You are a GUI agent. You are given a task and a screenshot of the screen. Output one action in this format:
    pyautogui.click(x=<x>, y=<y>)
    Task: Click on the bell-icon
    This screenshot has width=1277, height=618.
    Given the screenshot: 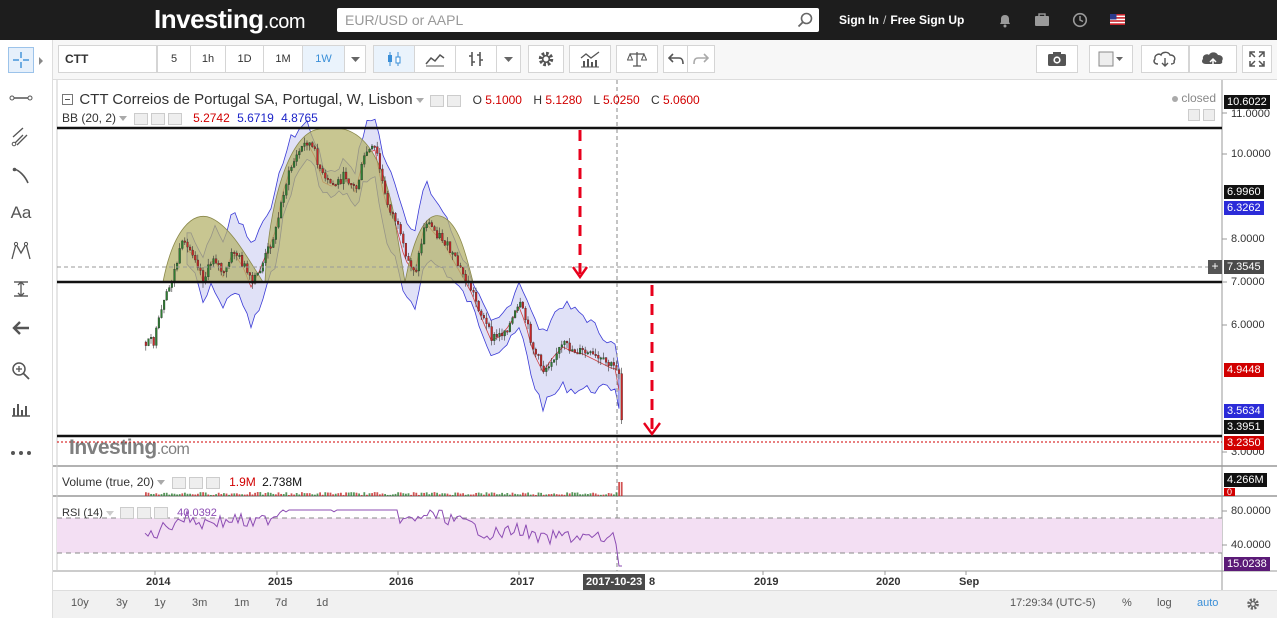 What is the action you would take?
    pyautogui.click(x=1005, y=20)
    